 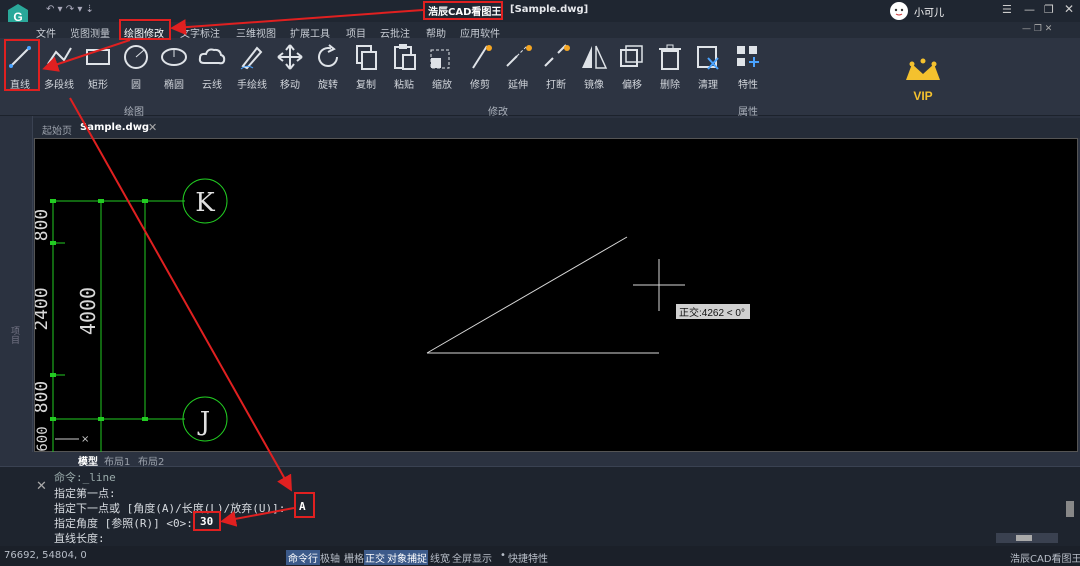 What do you see at coordinates (528, 557) in the screenshot?
I see `status-quickprops: 快捷特性` at bounding box center [528, 557].